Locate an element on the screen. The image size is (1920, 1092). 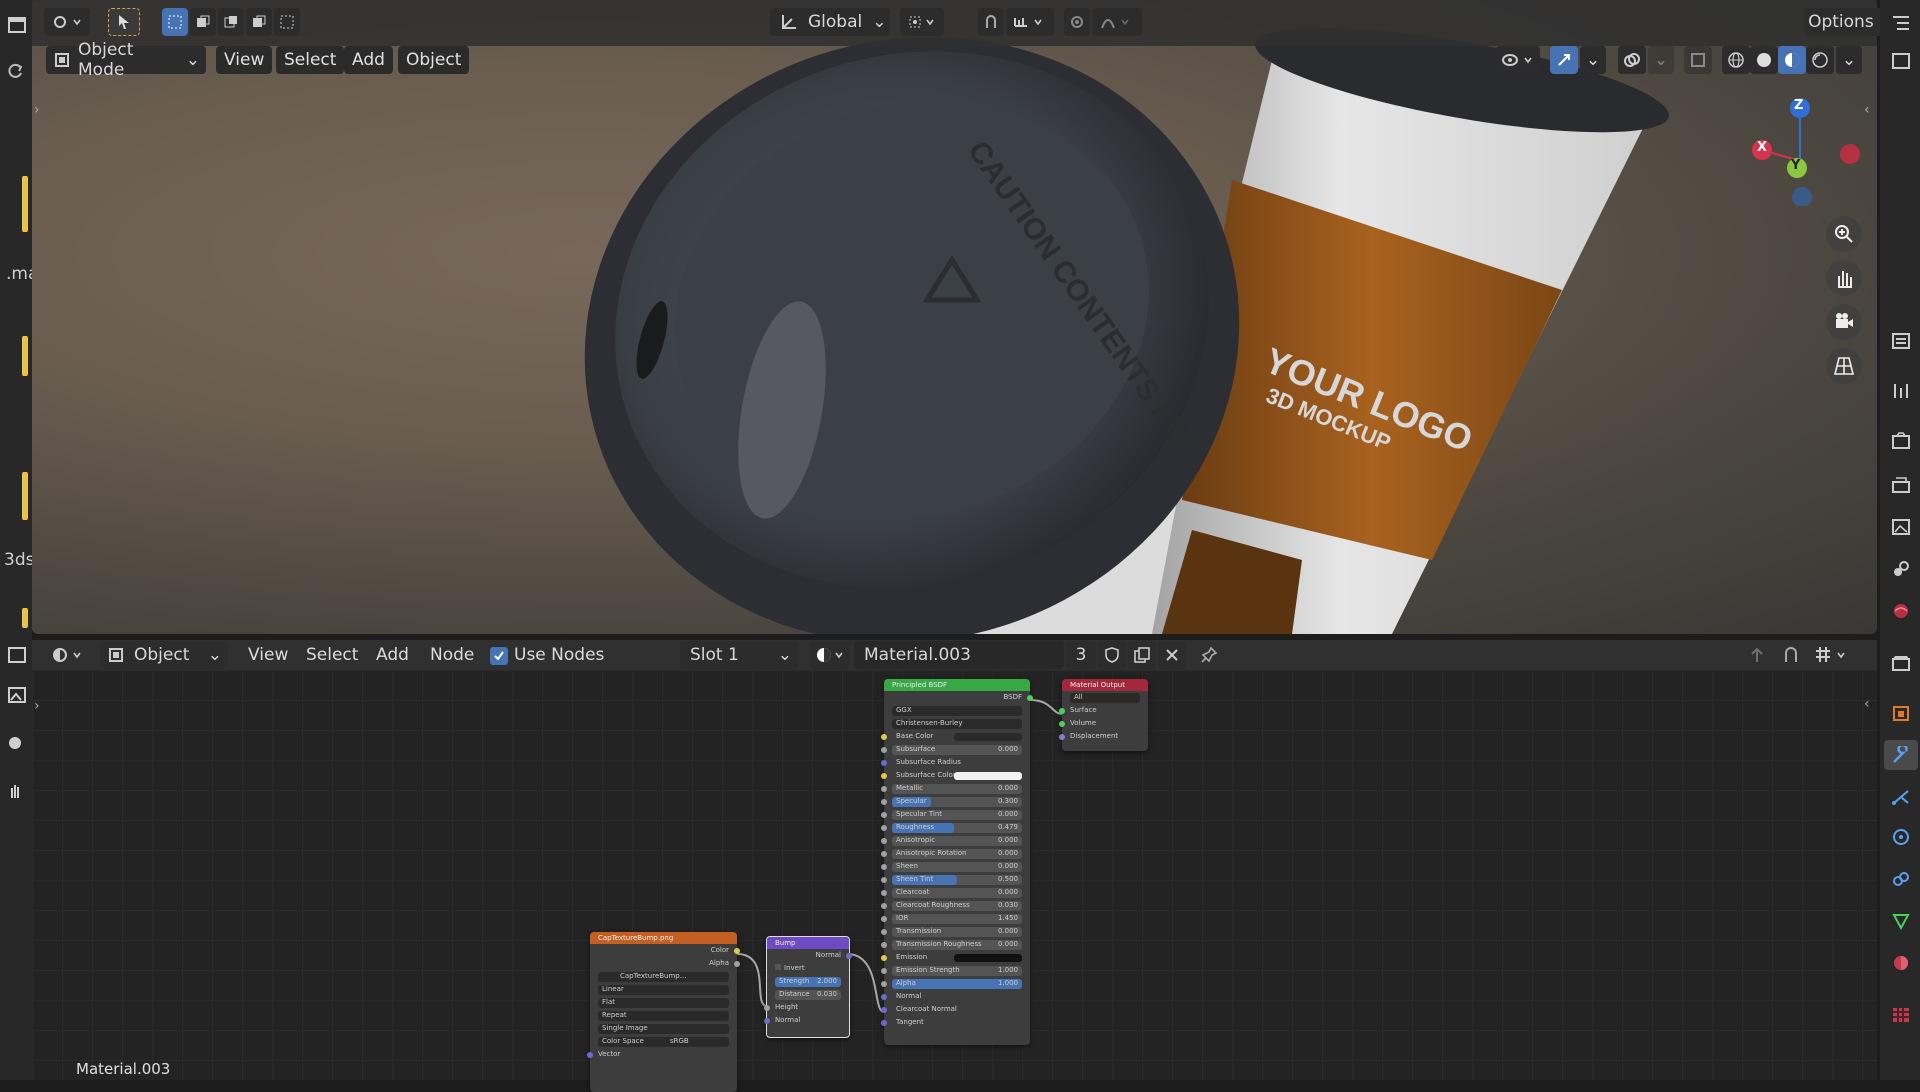
world-properties-icon is located at coordinates (1901, 611).